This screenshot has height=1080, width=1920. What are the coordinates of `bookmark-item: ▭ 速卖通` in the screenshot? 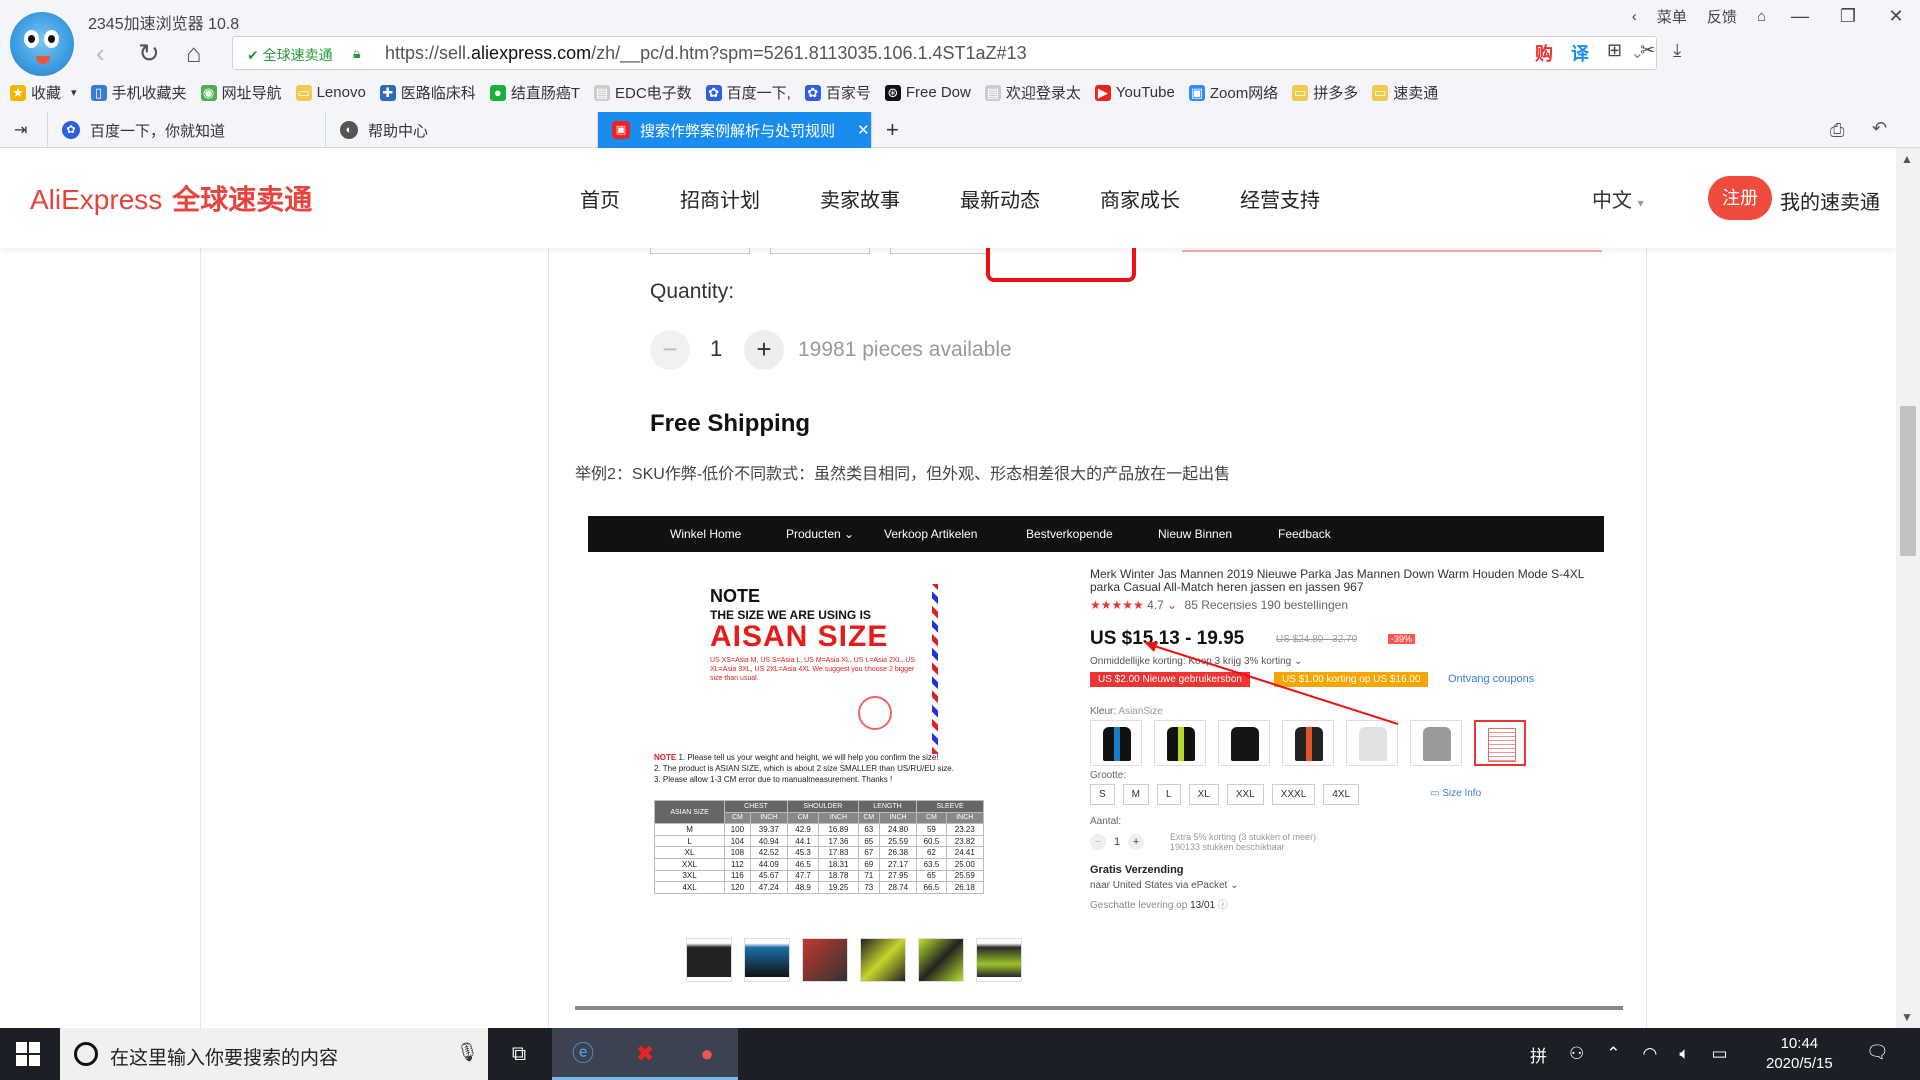 It's located at (1405, 92).